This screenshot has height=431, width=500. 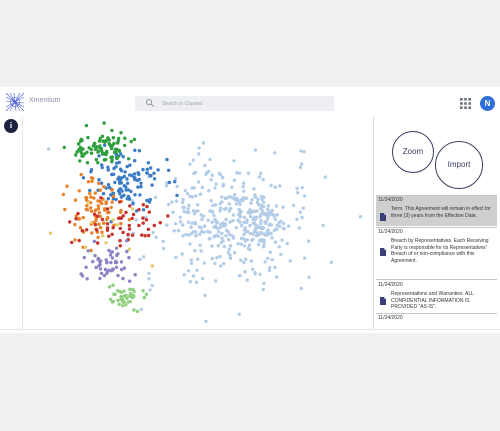 I want to click on user-avatar: N, so click(x=487, y=103).